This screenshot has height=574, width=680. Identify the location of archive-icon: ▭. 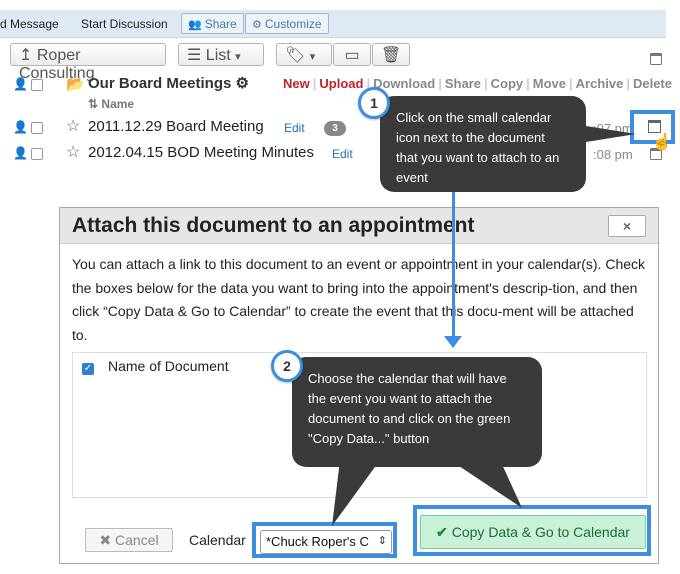
(352, 55).